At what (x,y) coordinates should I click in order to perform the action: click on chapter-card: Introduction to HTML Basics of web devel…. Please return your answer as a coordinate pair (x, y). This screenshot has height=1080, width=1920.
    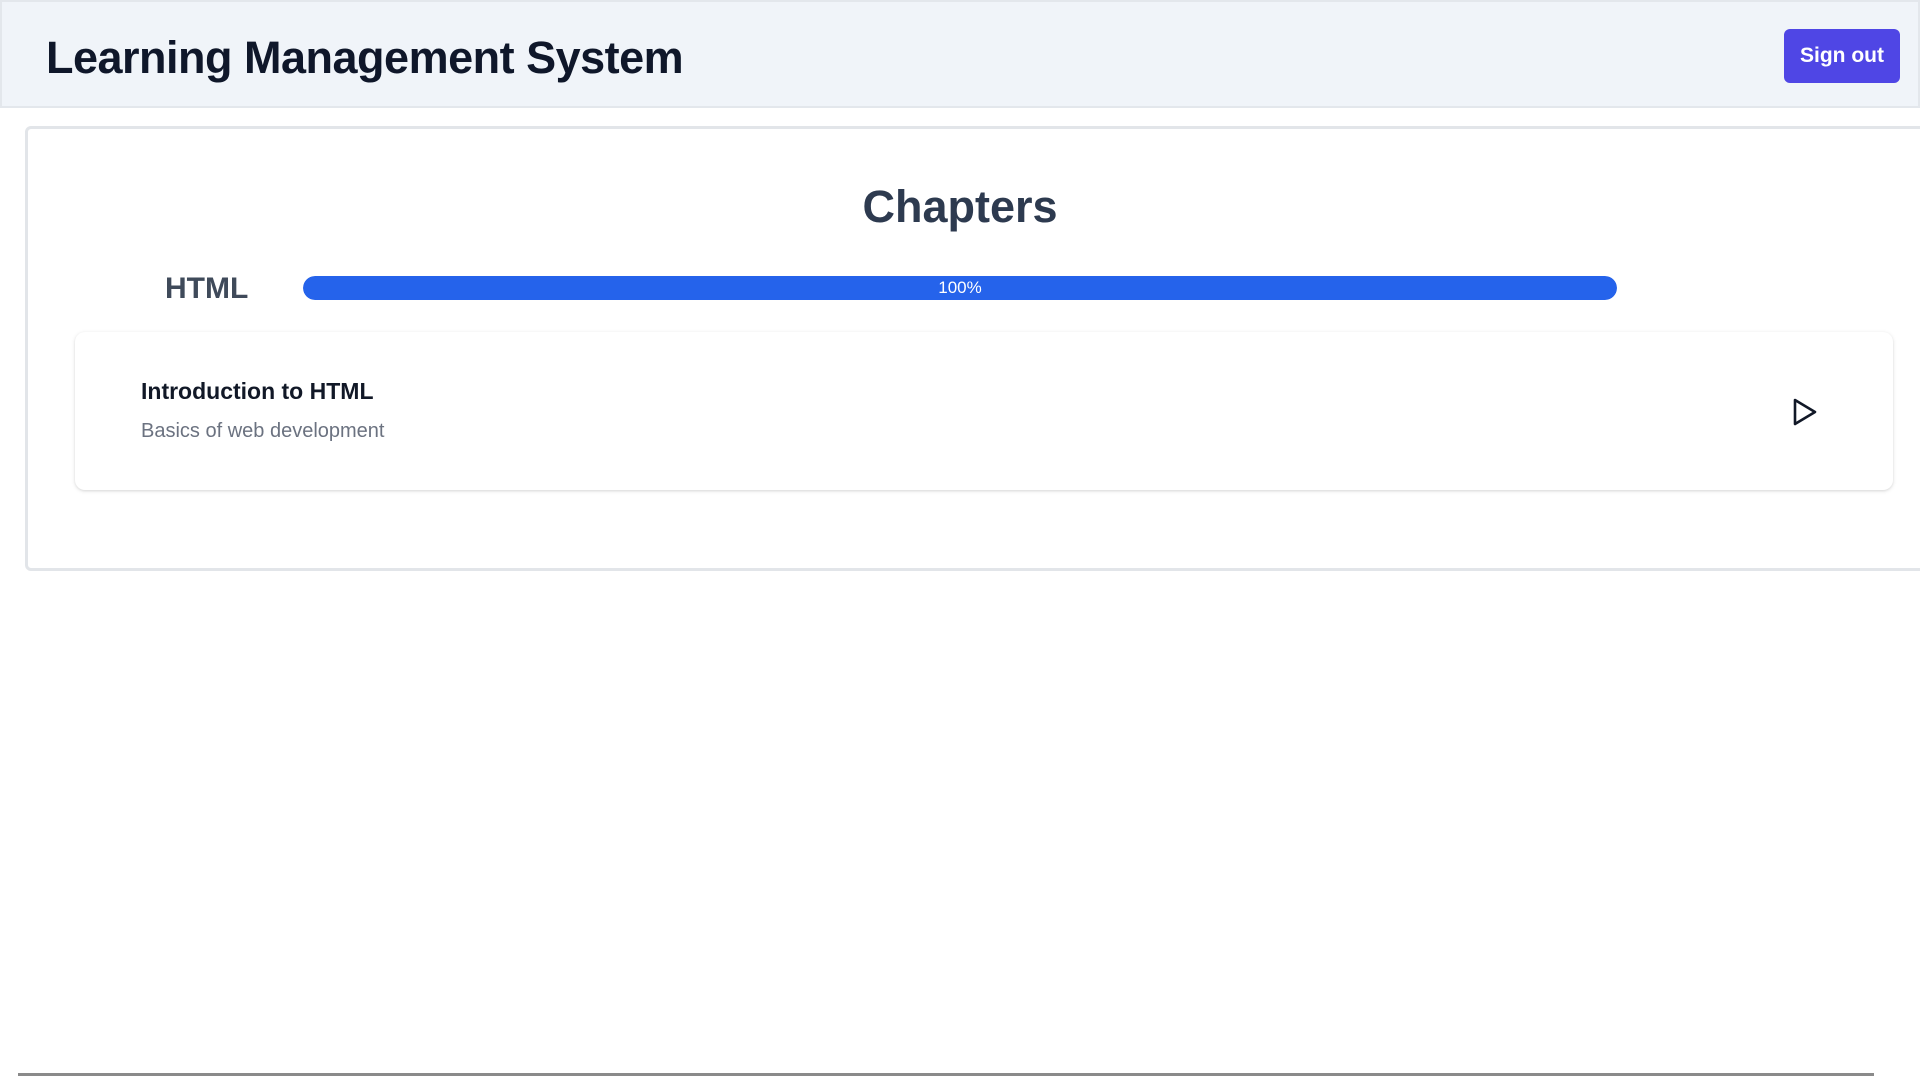
    Looking at the image, I should click on (984, 411).